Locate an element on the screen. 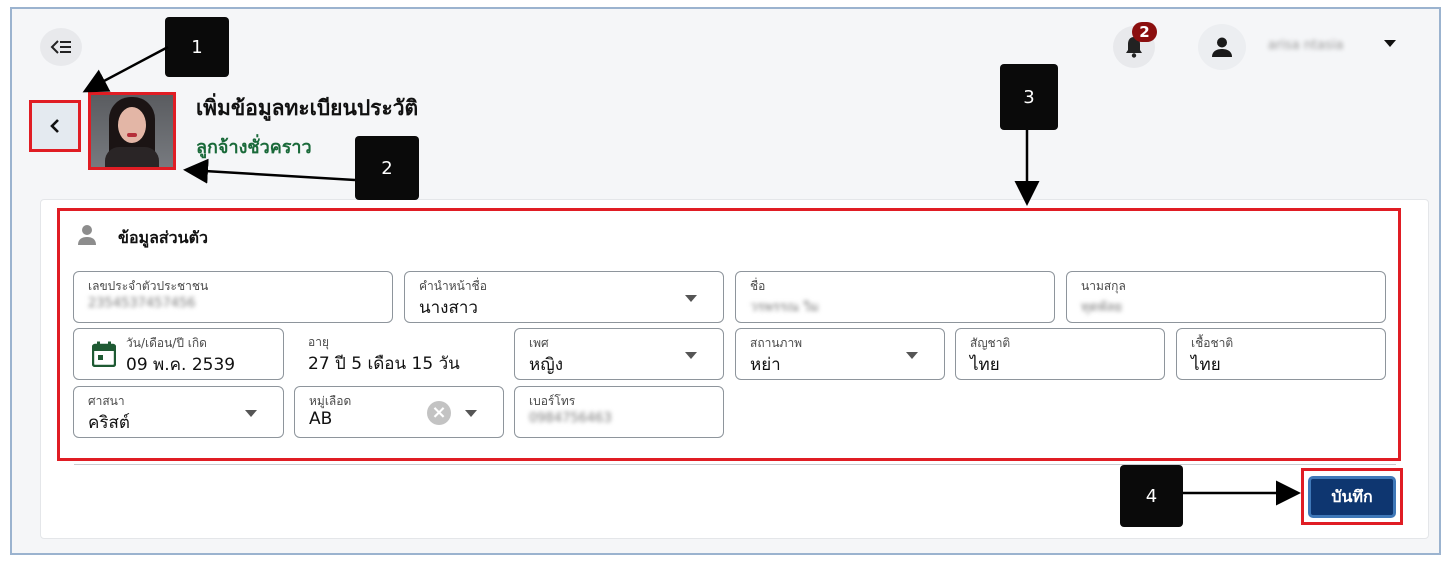 This screenshot has width=1451, height=564. birth-date-field: วัน/เดือน/ปี เกิด 09 พ.ค. 2539 is located at coordinates (178, 354).